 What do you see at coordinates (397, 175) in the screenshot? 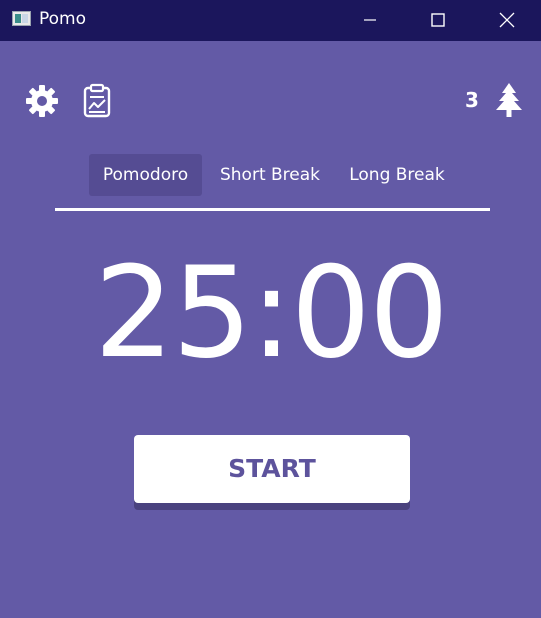
I see `tab-long-break: Long Break` at bounding box center [397, 175].